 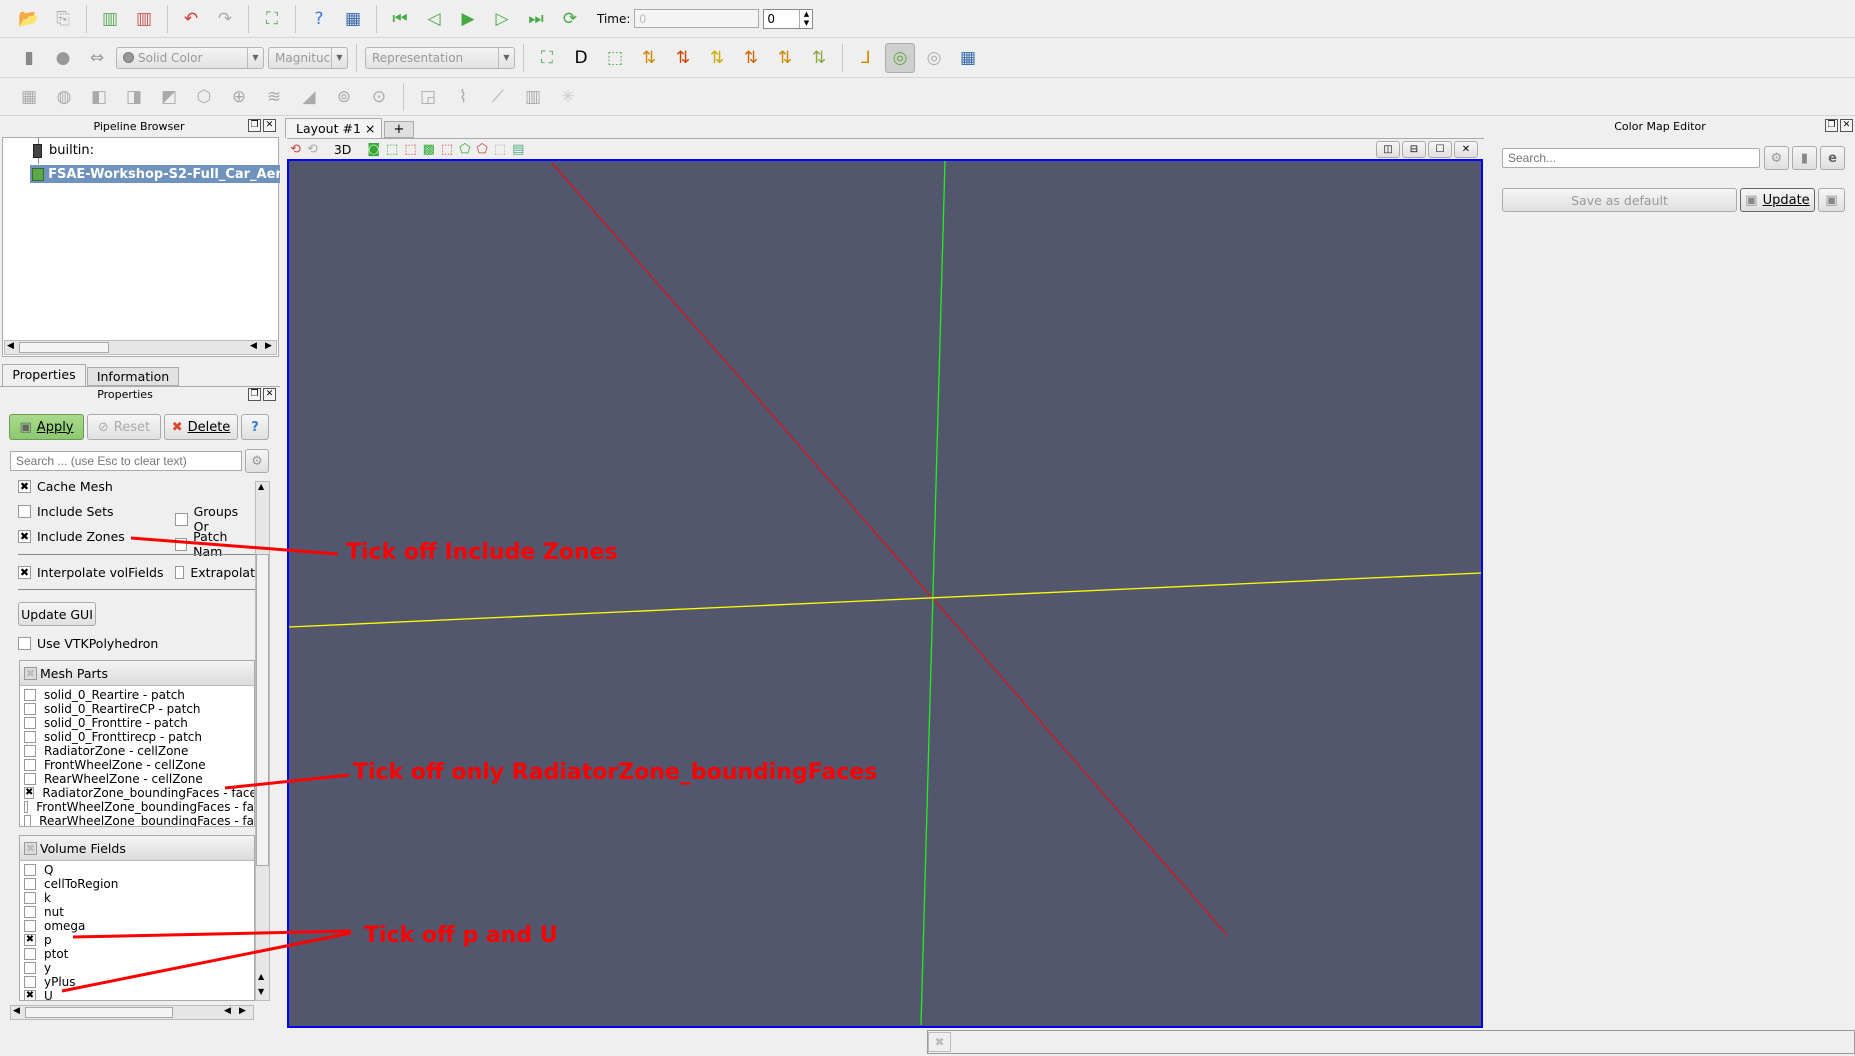 I want to click on scroll-right-icon: ▶, so click(x=242, y=1011).